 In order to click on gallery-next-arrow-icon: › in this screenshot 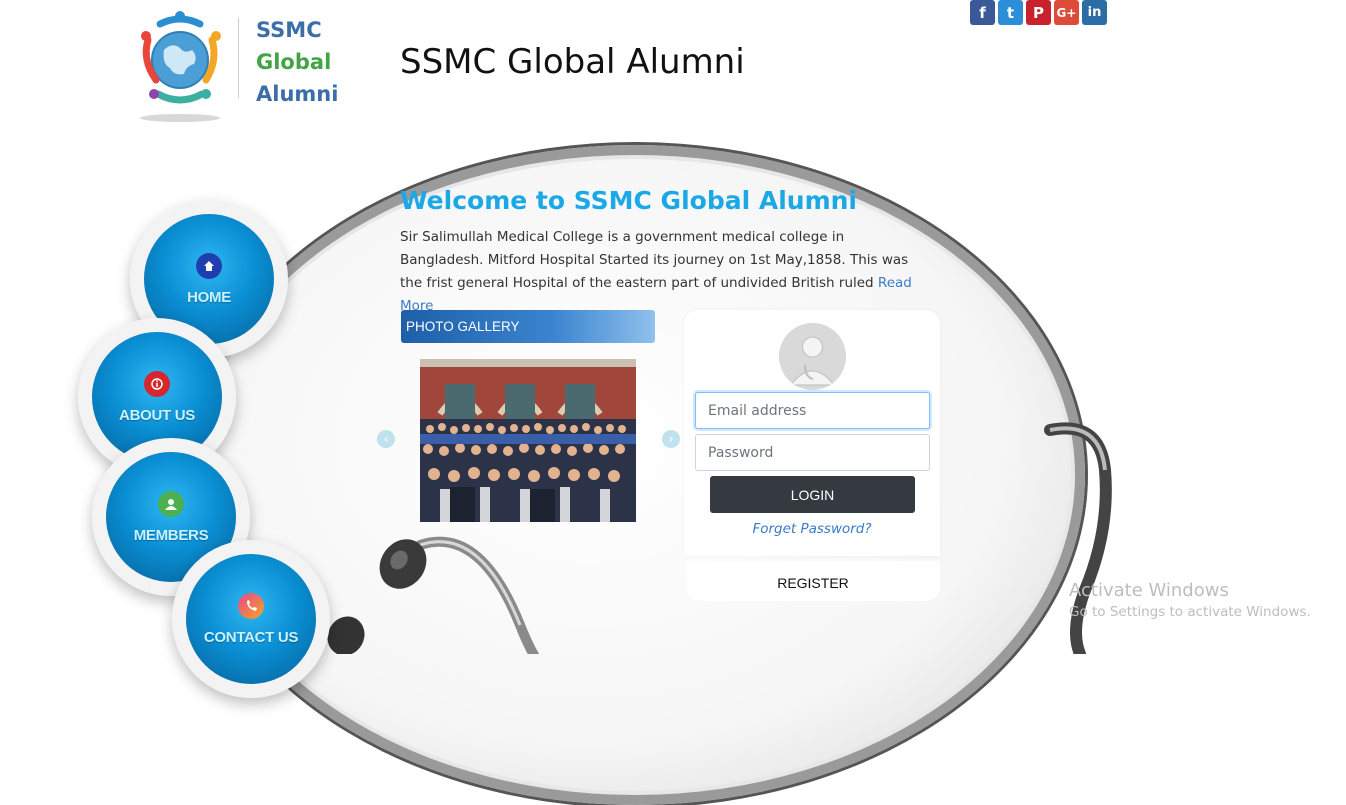, I will do `click(671, 439)`.